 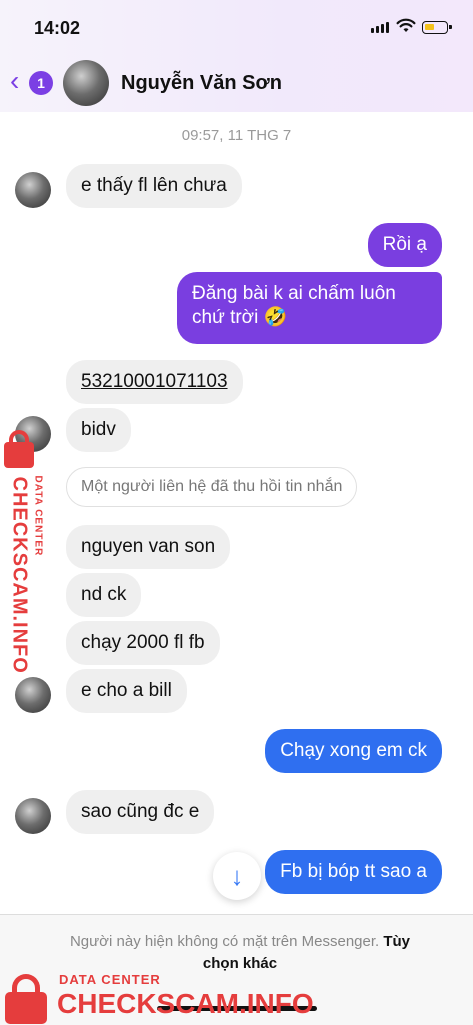 I want to click on more-options-link: Tùy, so click(x=396, y=941).